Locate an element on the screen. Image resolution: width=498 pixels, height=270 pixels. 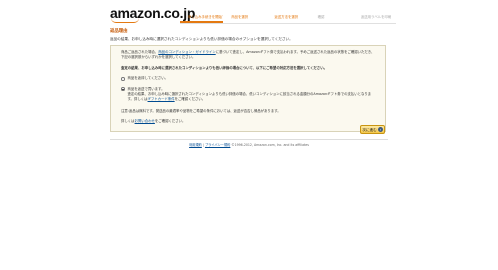
next-button-label: 次に進む is located at coordinates (369, 130).